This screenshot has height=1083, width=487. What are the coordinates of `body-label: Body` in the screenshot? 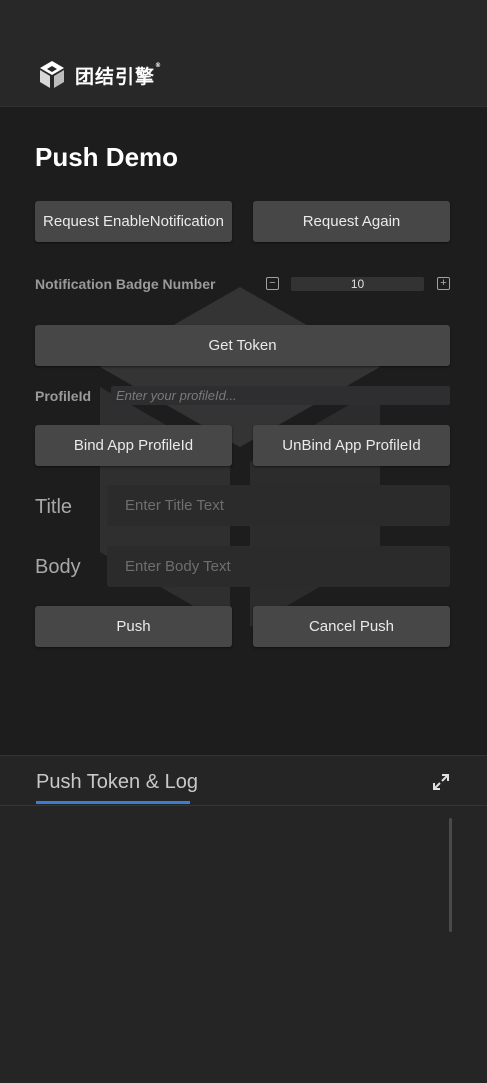 It's located at (58, 567).